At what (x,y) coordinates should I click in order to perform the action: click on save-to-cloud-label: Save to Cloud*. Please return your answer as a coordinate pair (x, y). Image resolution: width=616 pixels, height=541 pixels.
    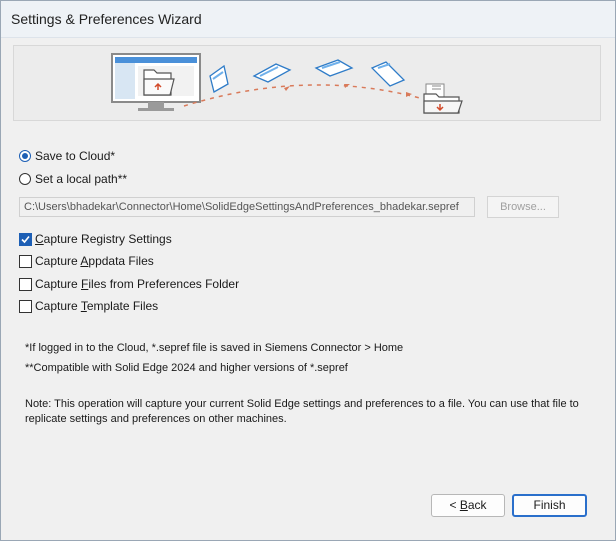
    Looking at the image, I should click on (75, 156).